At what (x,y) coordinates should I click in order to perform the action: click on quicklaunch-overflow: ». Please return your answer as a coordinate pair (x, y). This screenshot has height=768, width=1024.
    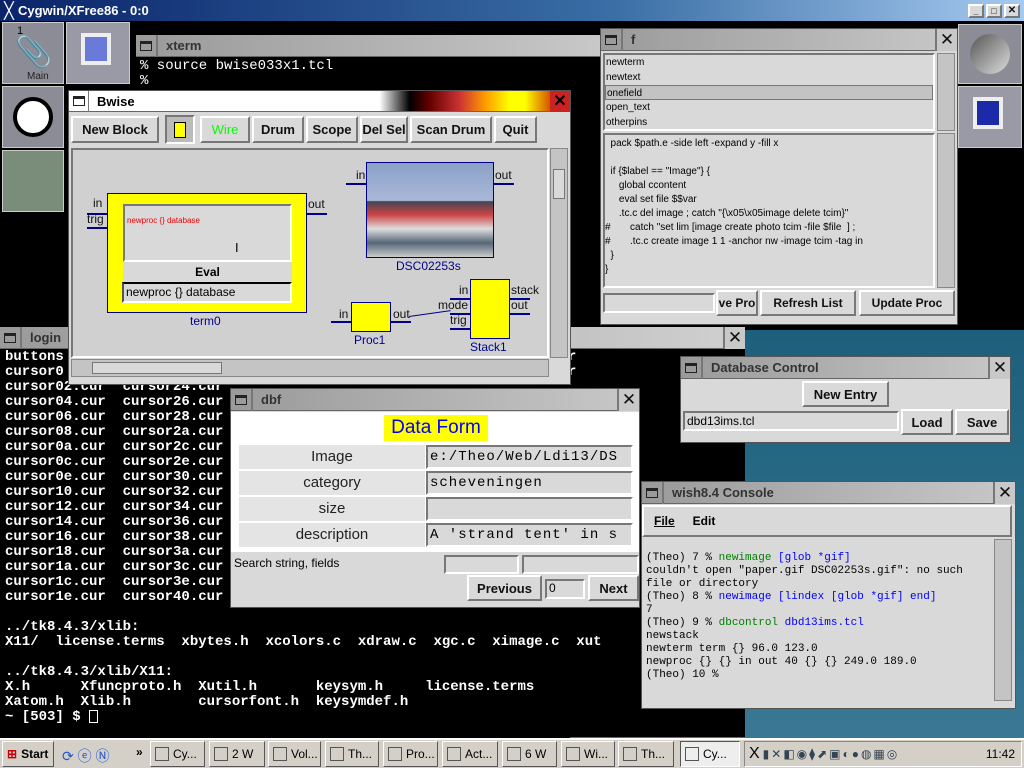
    Looking at the image, I should click on (139, 752).